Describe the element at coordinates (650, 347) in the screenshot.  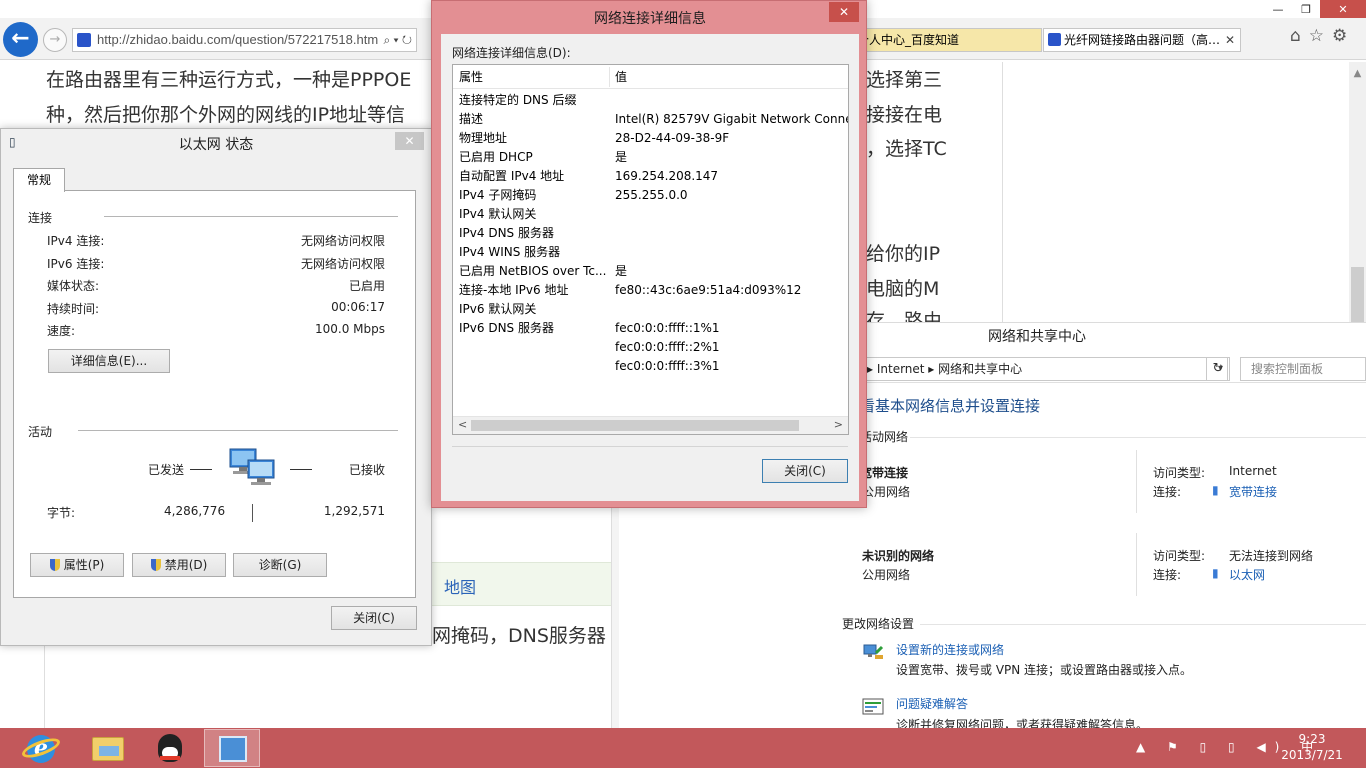
I see `list-item: fec0:0:0:ffff::2%1` at that location.